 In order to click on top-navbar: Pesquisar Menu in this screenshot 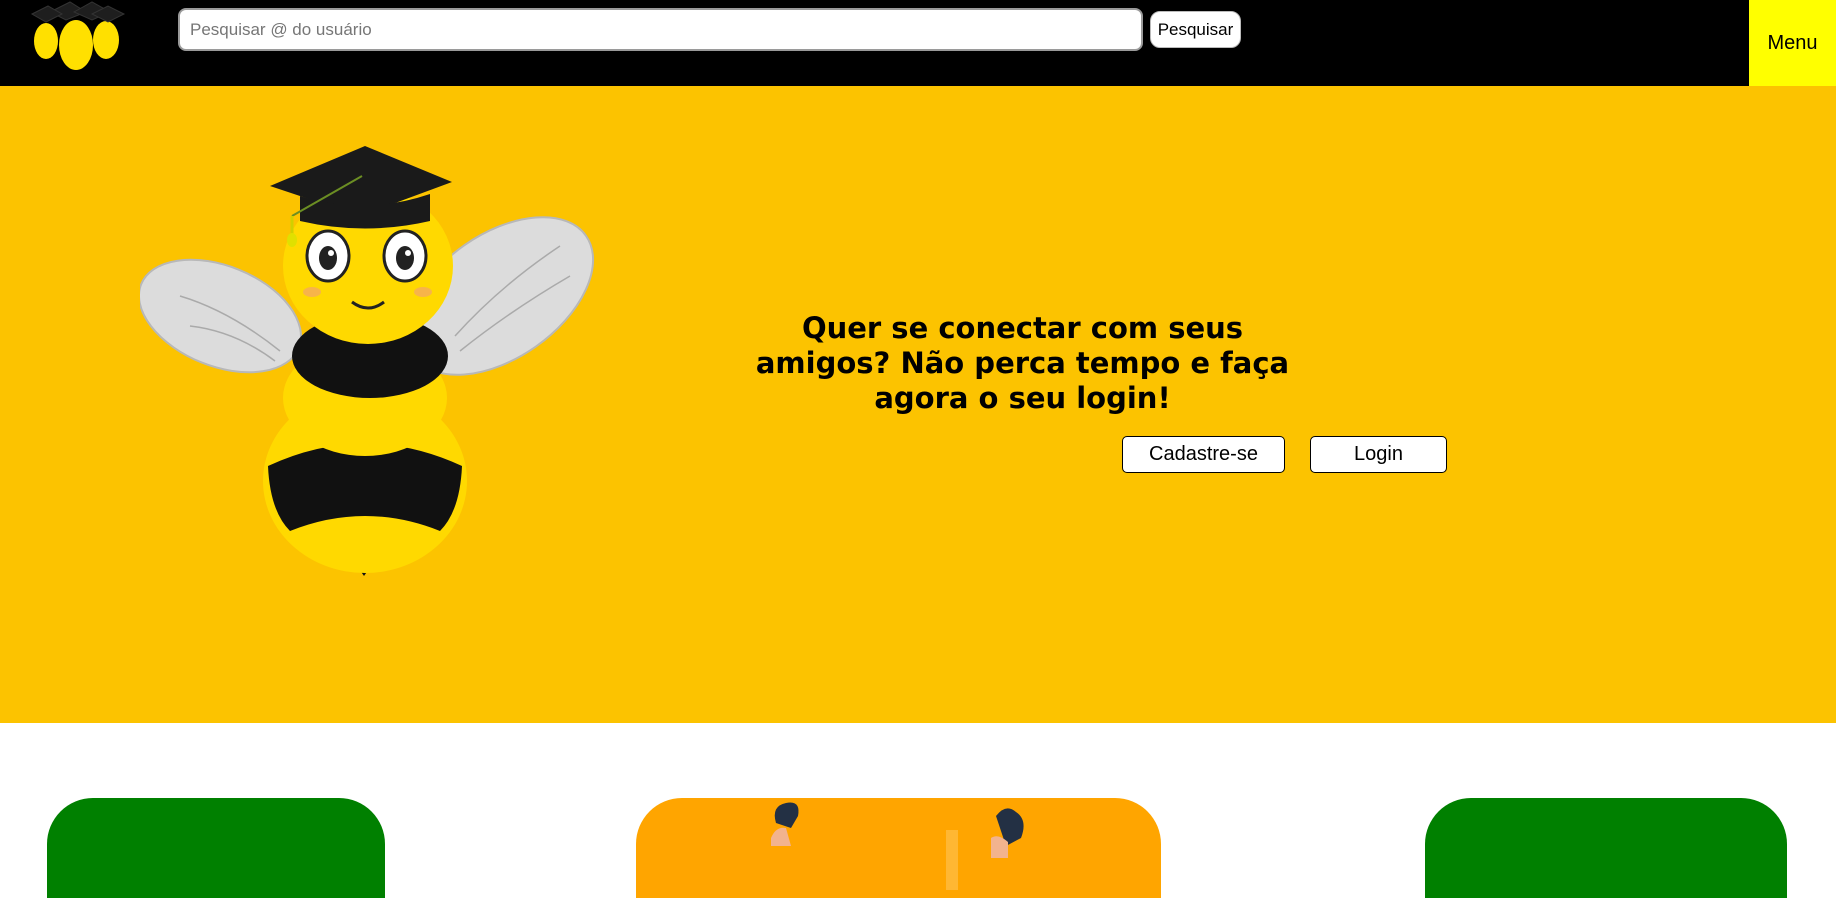, I will do `click(918, 43)`.